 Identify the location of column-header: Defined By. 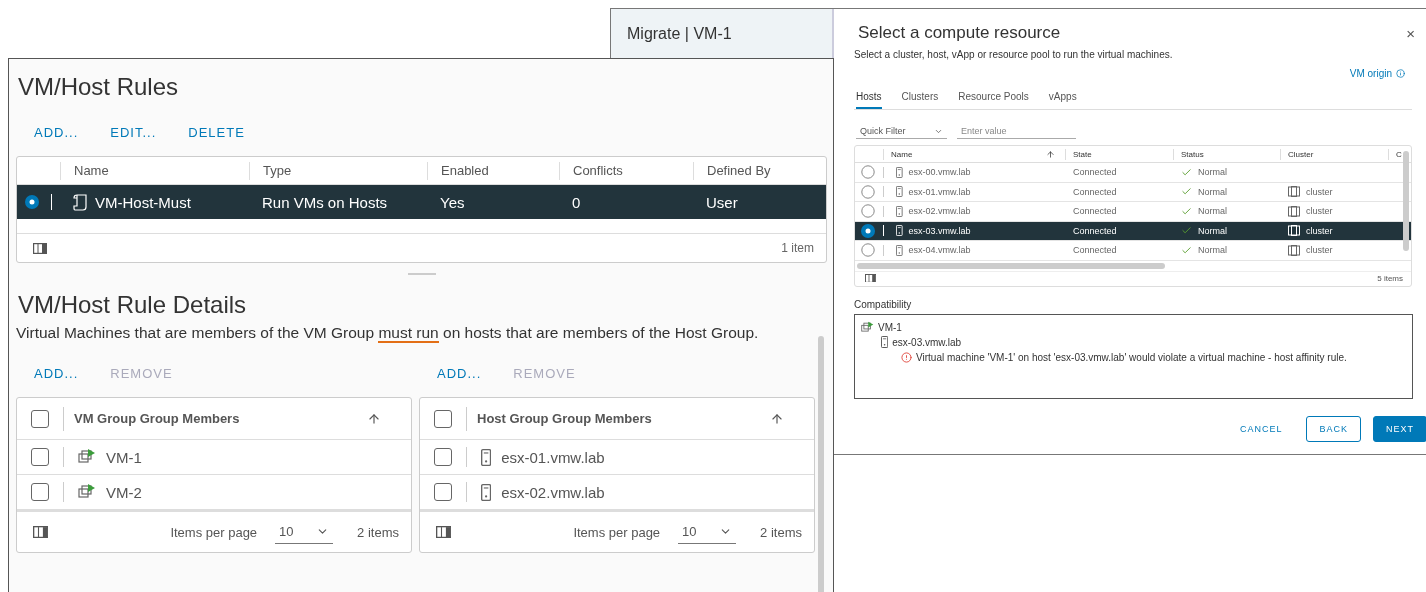
(739, 170).